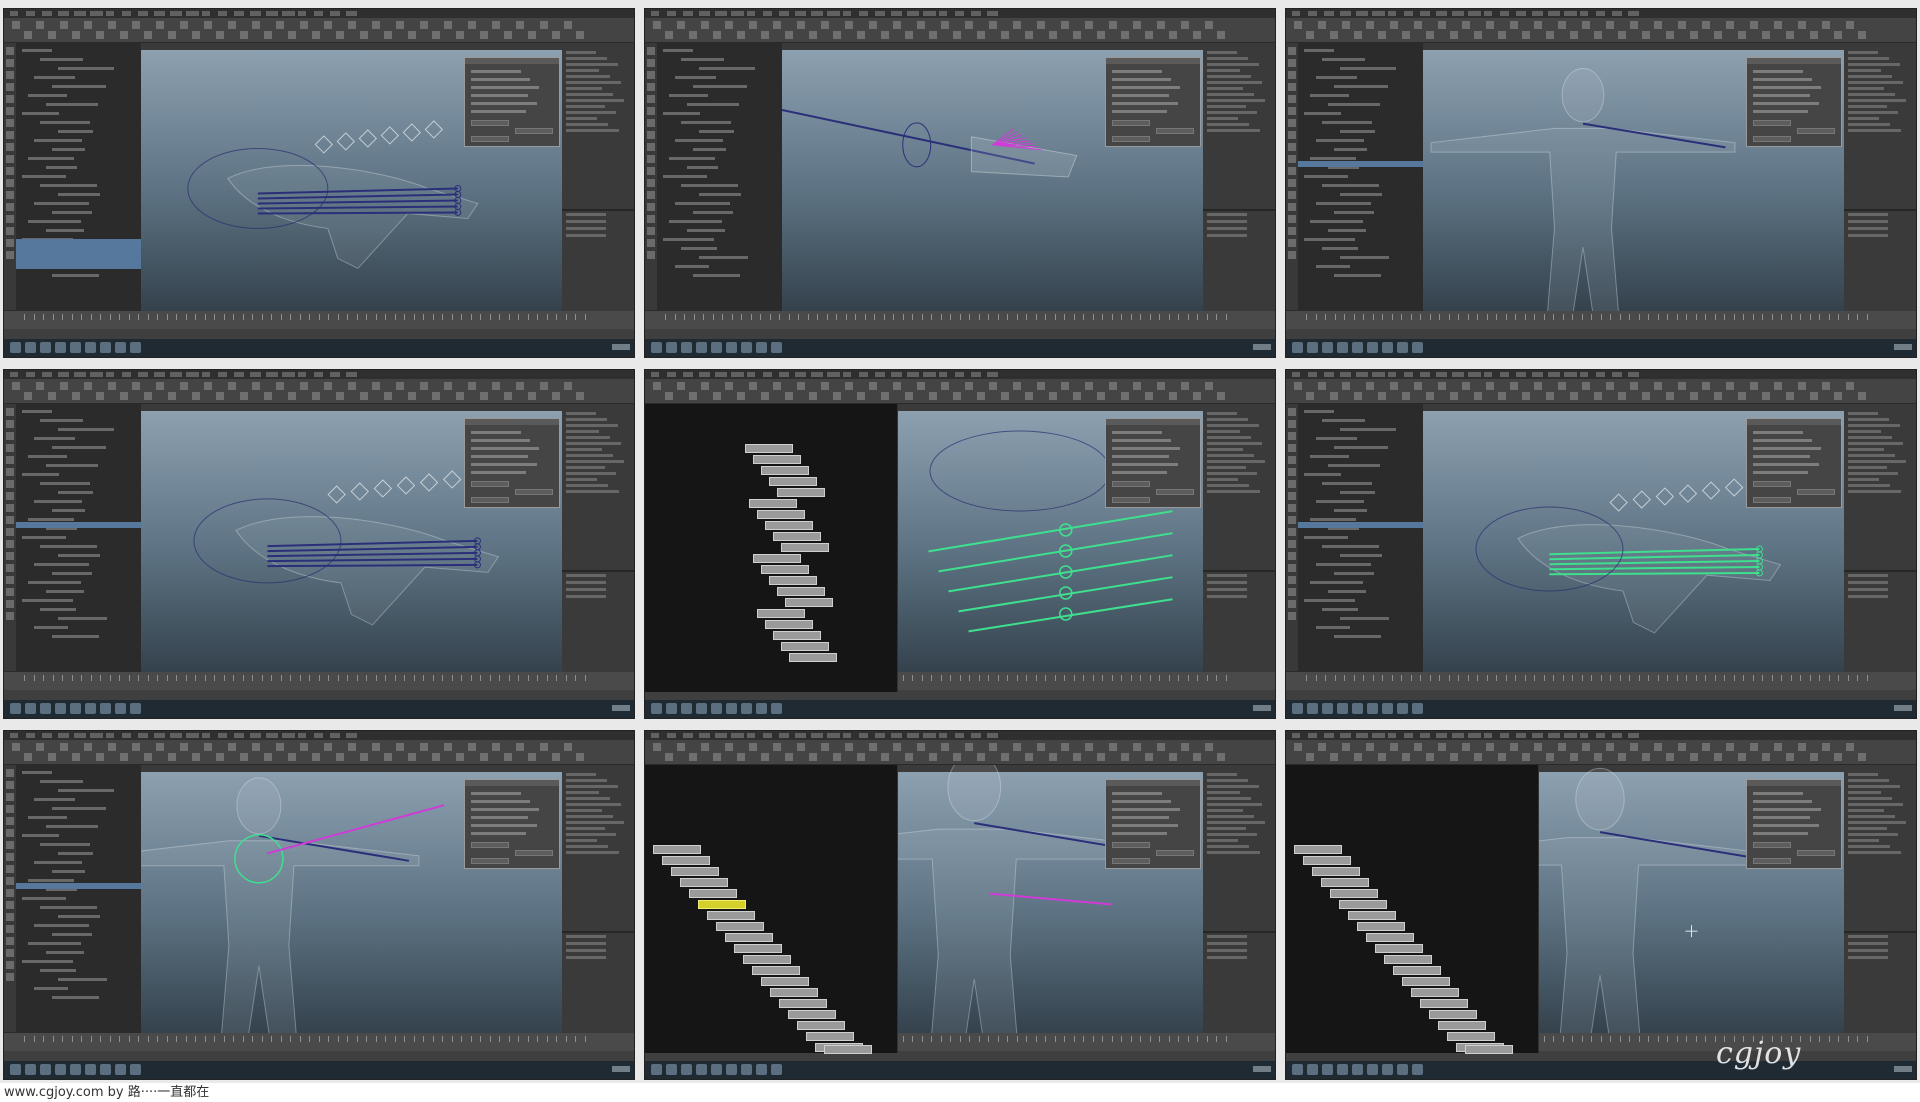  What do you see at coordinates (1794, 824) in the screenshot?
I see `tool-settings-window` at bounding box center [1794, 824].